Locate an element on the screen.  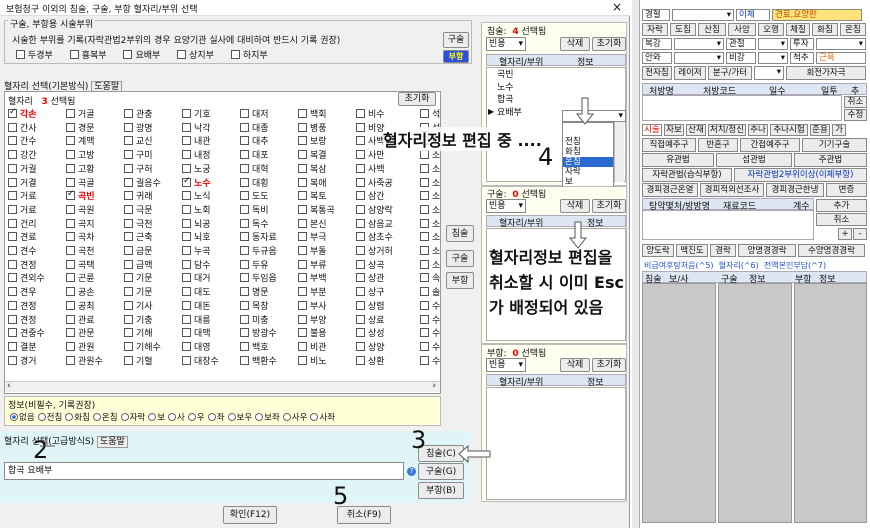
rp-label: 투자 is located at coordinates (802, 44).